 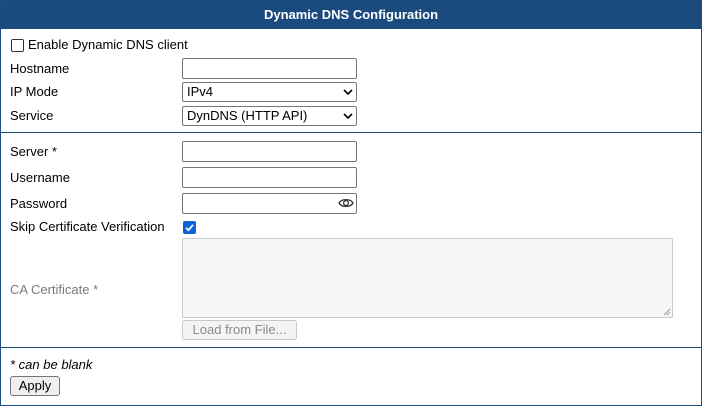 What do you see at coordinates (32, 115) in the screenshot?
I see `service-label: Service` at bounding box center [32, 115].